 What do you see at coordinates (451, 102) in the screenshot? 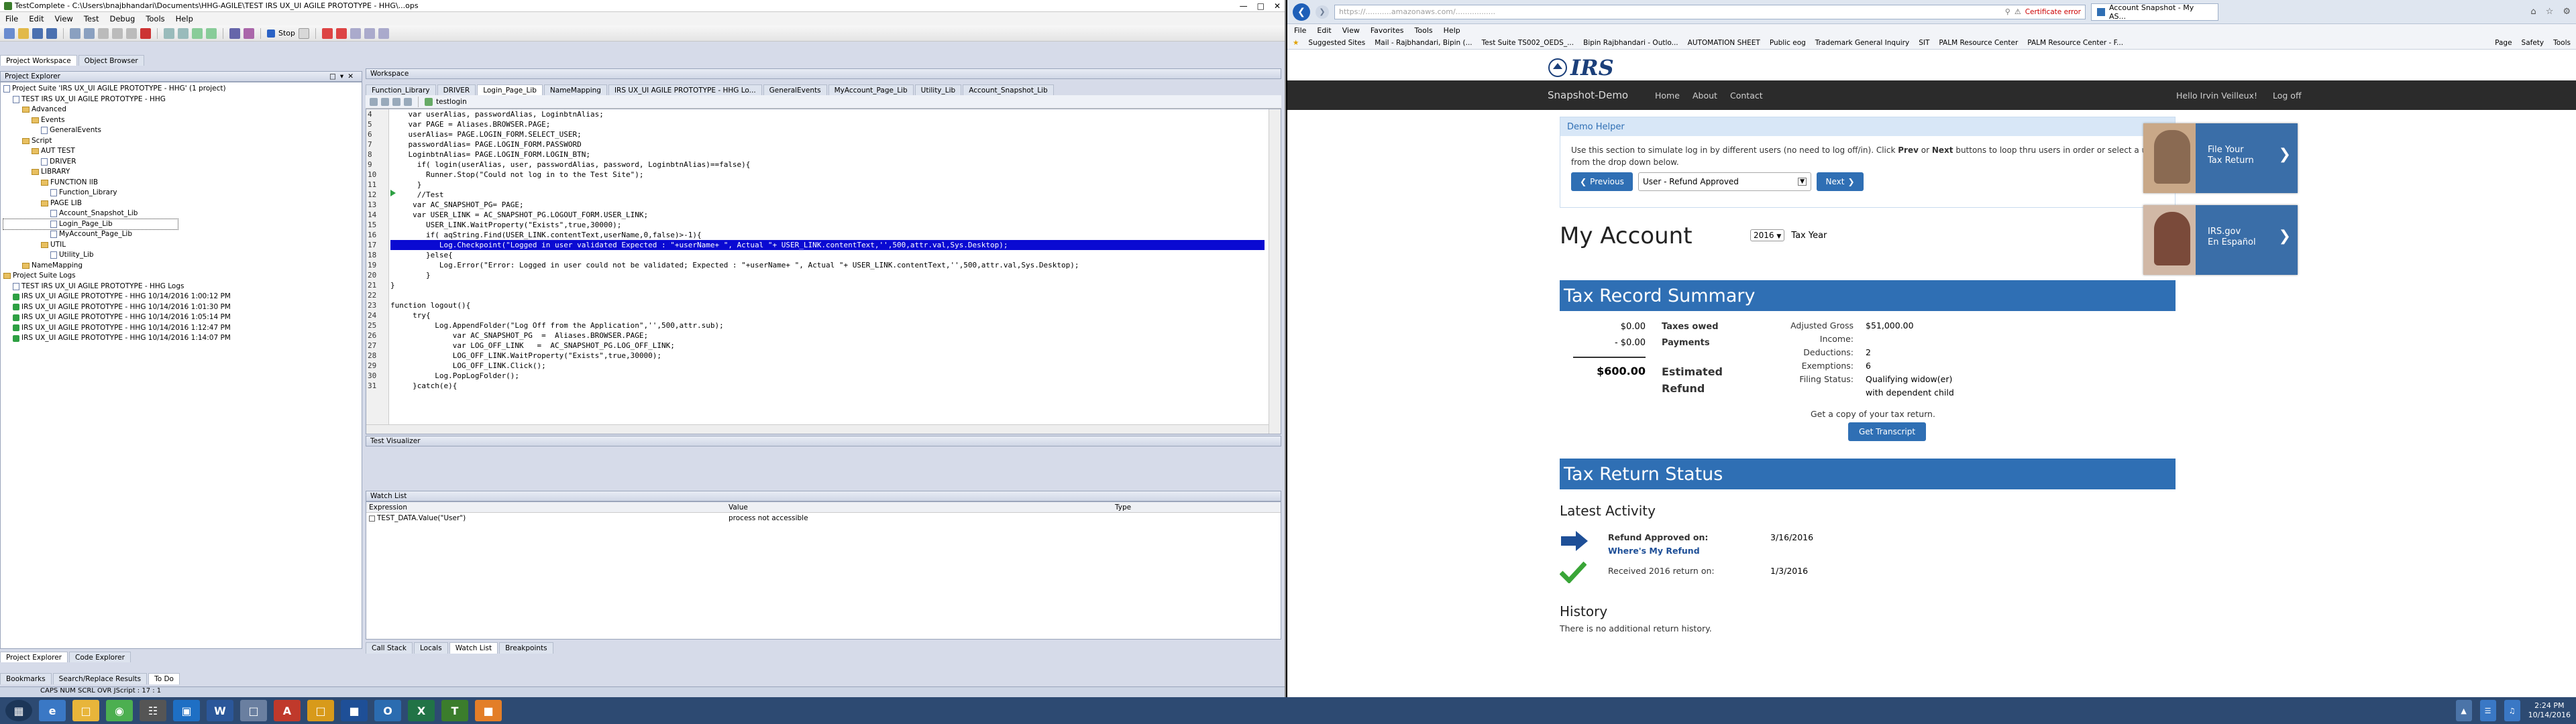
I see `routine-name: testlogin` at bounding box center [451, 102].